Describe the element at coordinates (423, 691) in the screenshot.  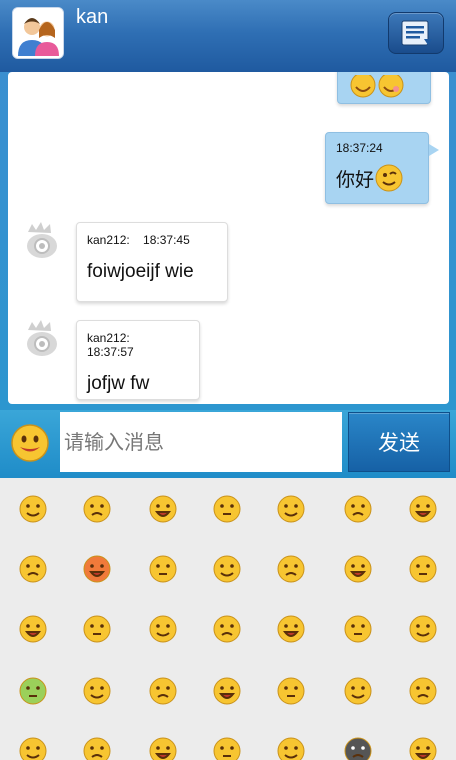
I see `dizzy-icon` at that location.